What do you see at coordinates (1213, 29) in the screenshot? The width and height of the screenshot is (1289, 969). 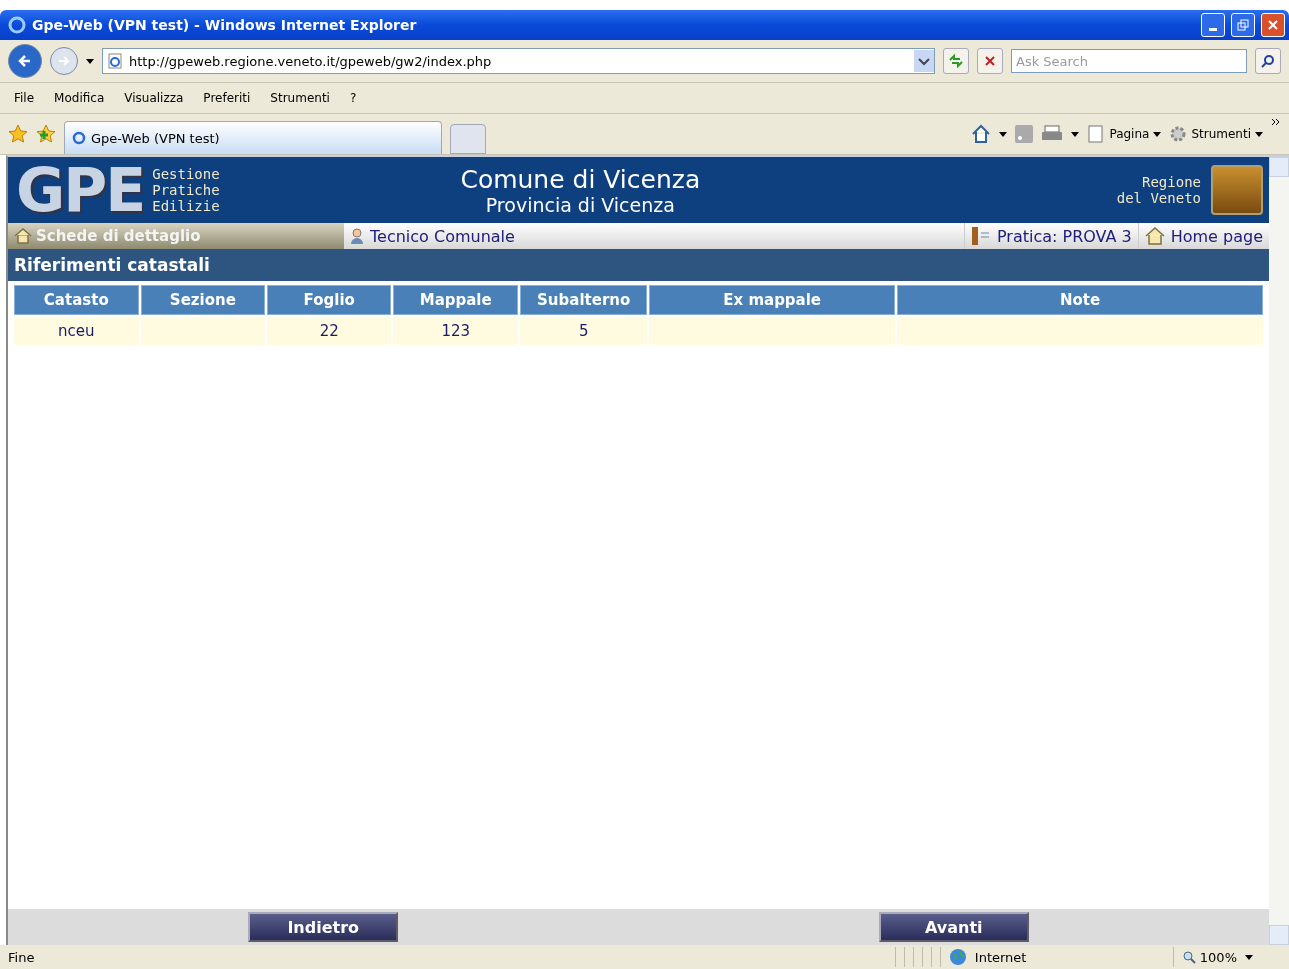 I see `minimize-icon` at bounding box center [1213, 29].